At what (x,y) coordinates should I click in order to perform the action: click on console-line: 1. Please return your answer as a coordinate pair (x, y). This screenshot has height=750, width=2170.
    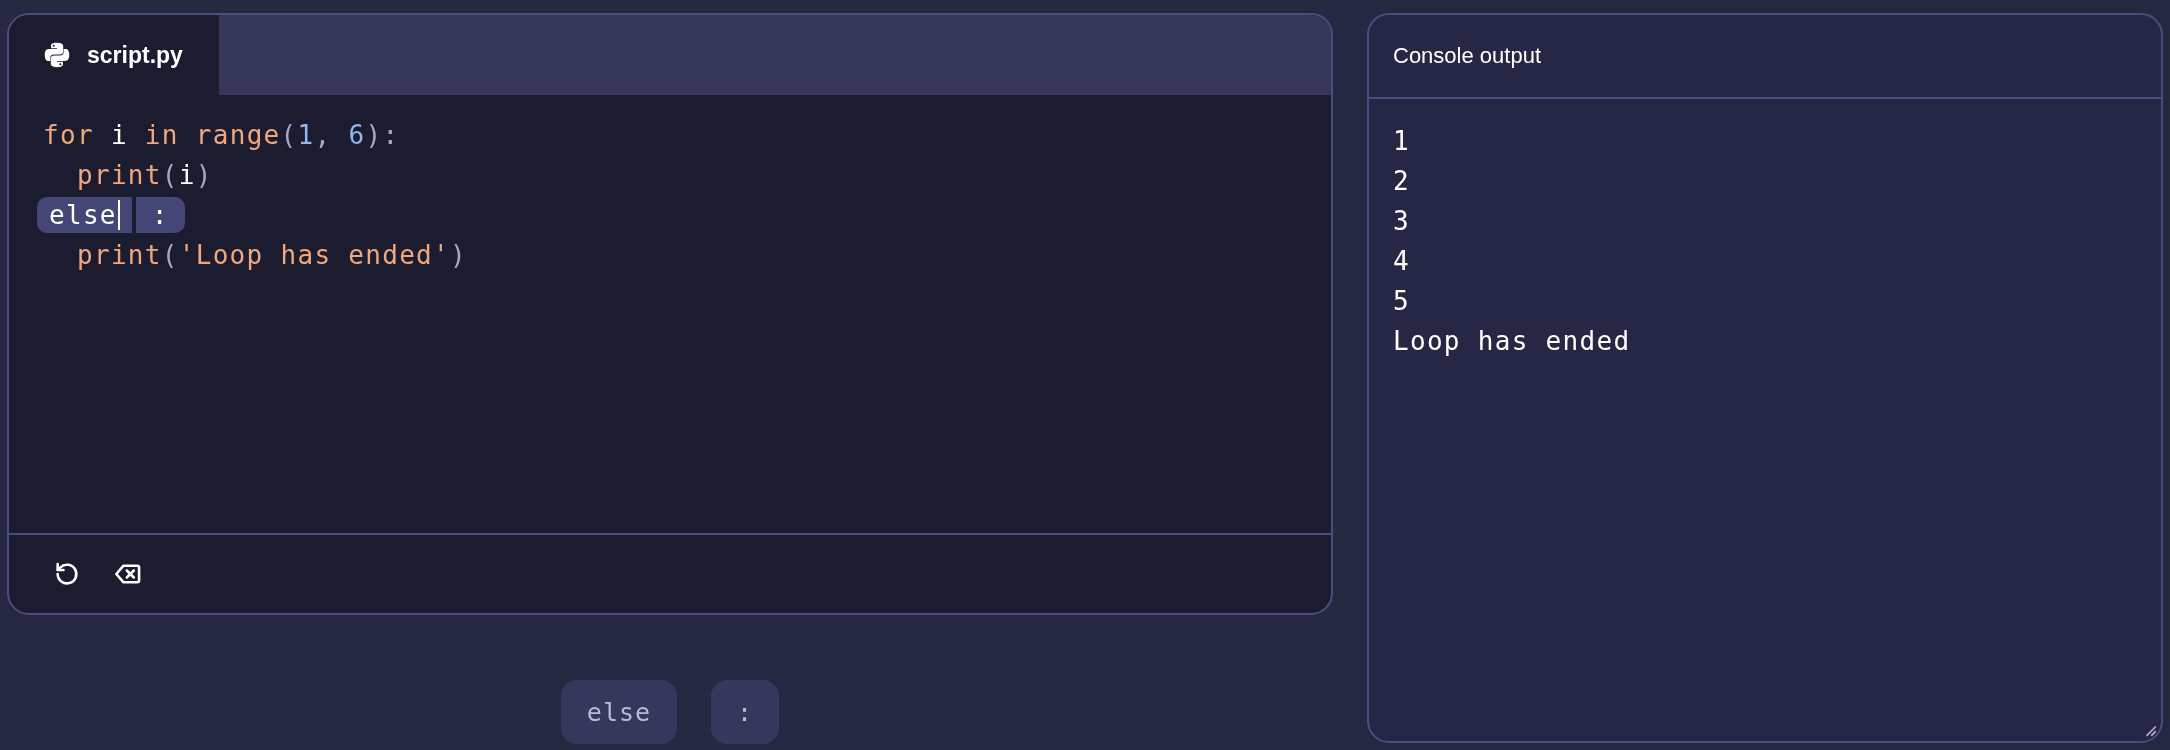
    Looking at the image, I should click on (1402, 141).